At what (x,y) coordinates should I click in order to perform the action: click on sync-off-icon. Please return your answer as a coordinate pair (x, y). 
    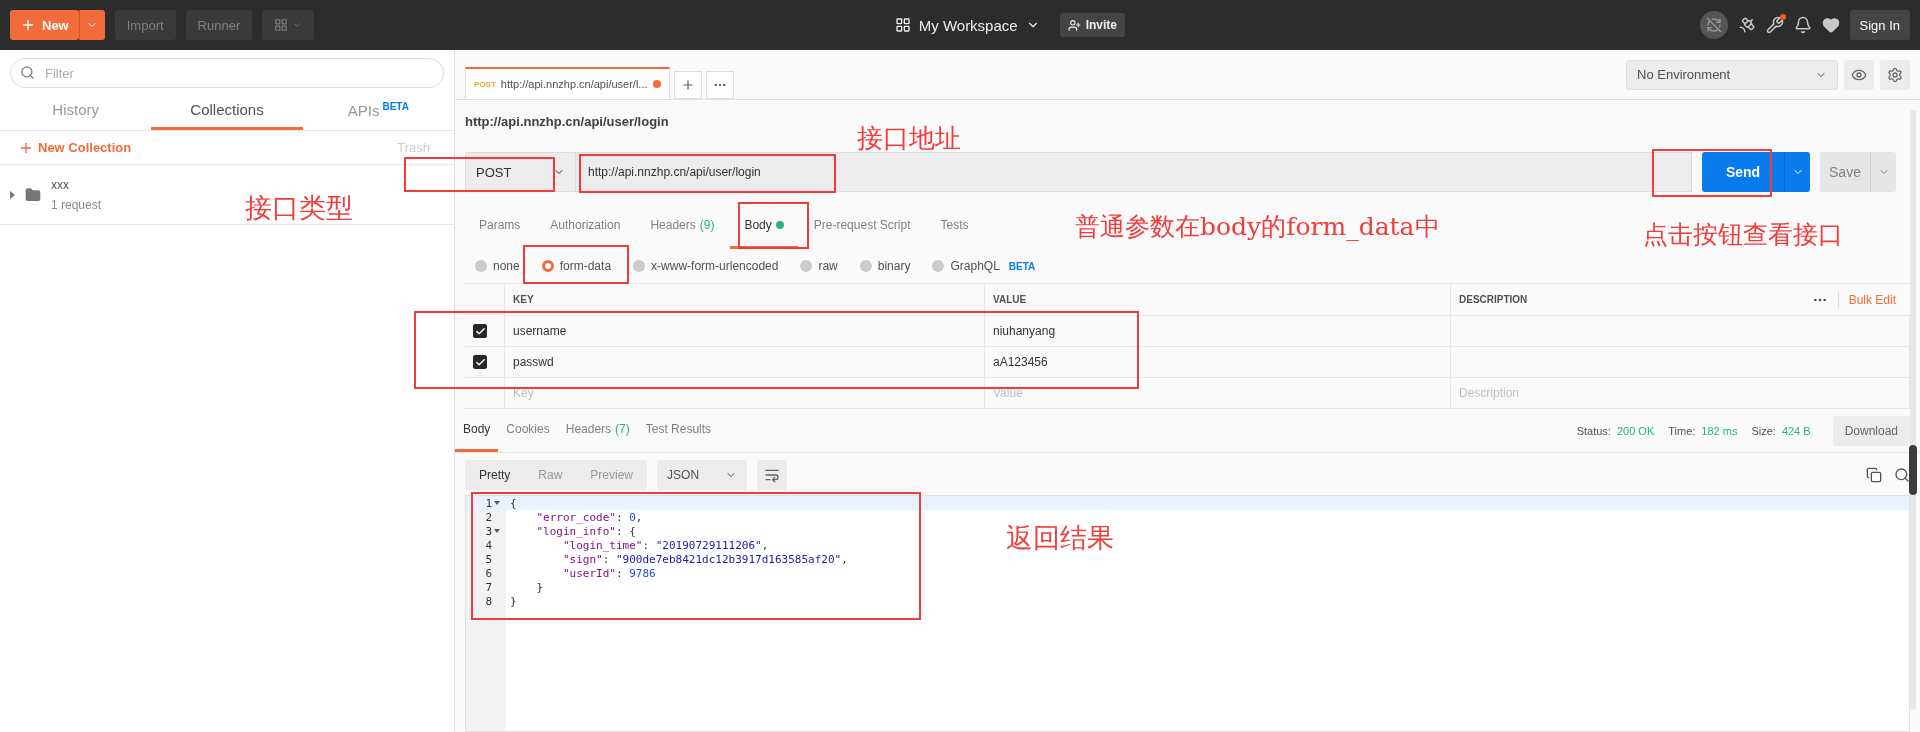
    Looking at the image, I should click on (1713, 25).